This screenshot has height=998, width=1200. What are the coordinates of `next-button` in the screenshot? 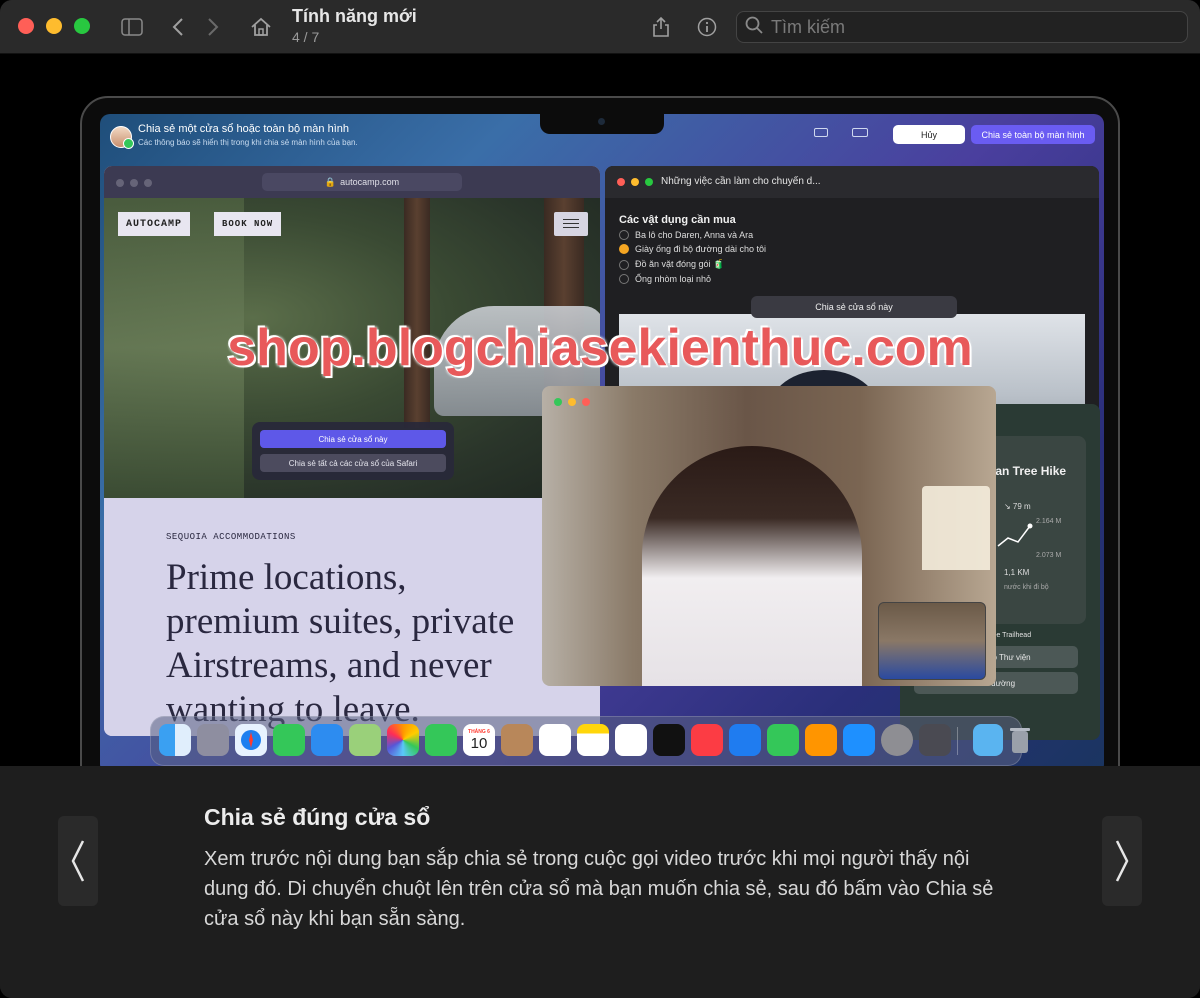 It's located at (1122, 861).